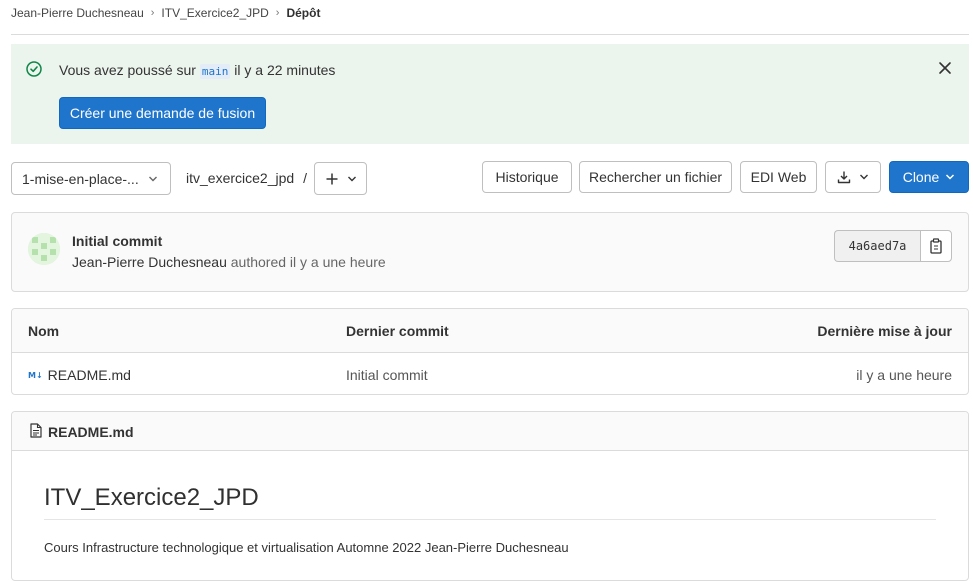 The image size is (973, 581). What do you see at coordinates (162, 113) in the screenshot?
I see `create-merge-request-button: Créer une demande de fusion` at bounding box center [162, 113].